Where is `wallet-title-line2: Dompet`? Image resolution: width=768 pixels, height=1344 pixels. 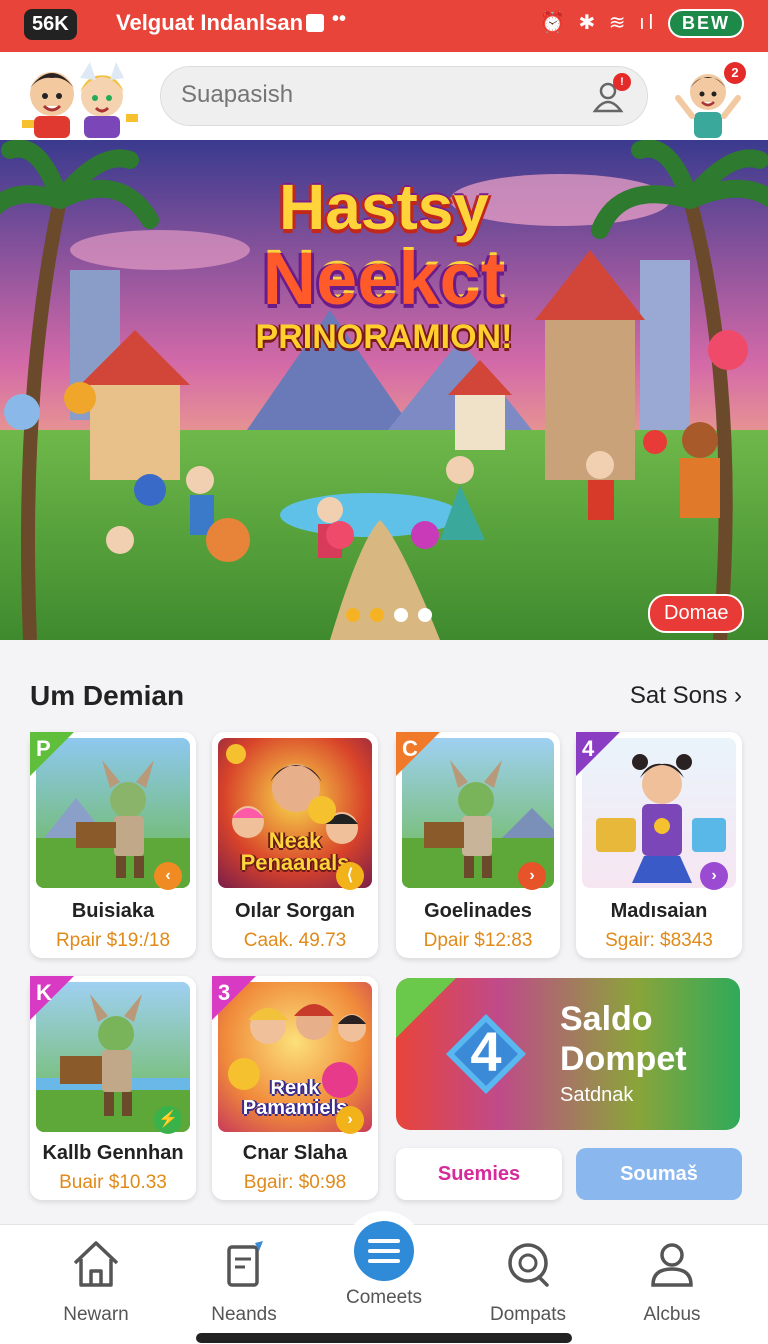
wallet-title-line2: Dompet is located at coordinates (623, 1059).